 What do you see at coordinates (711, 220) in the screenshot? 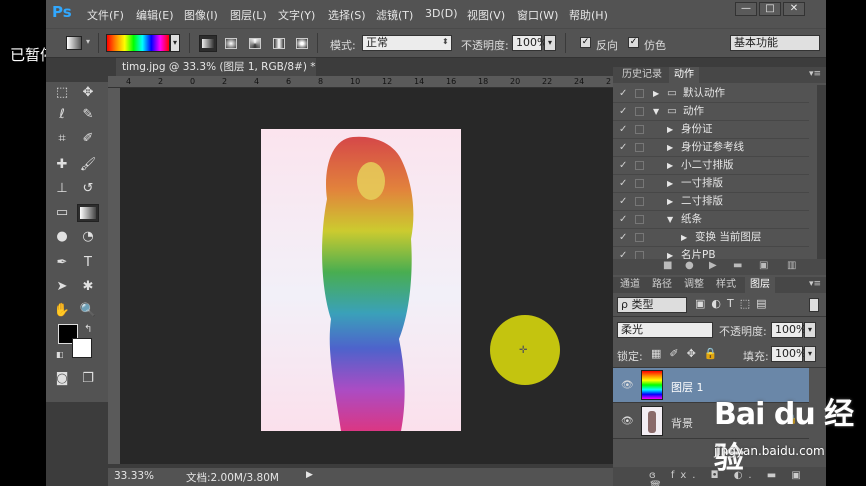
I see `action-row: ✓ ▼ 纸条` at bounding box center [711, 220].